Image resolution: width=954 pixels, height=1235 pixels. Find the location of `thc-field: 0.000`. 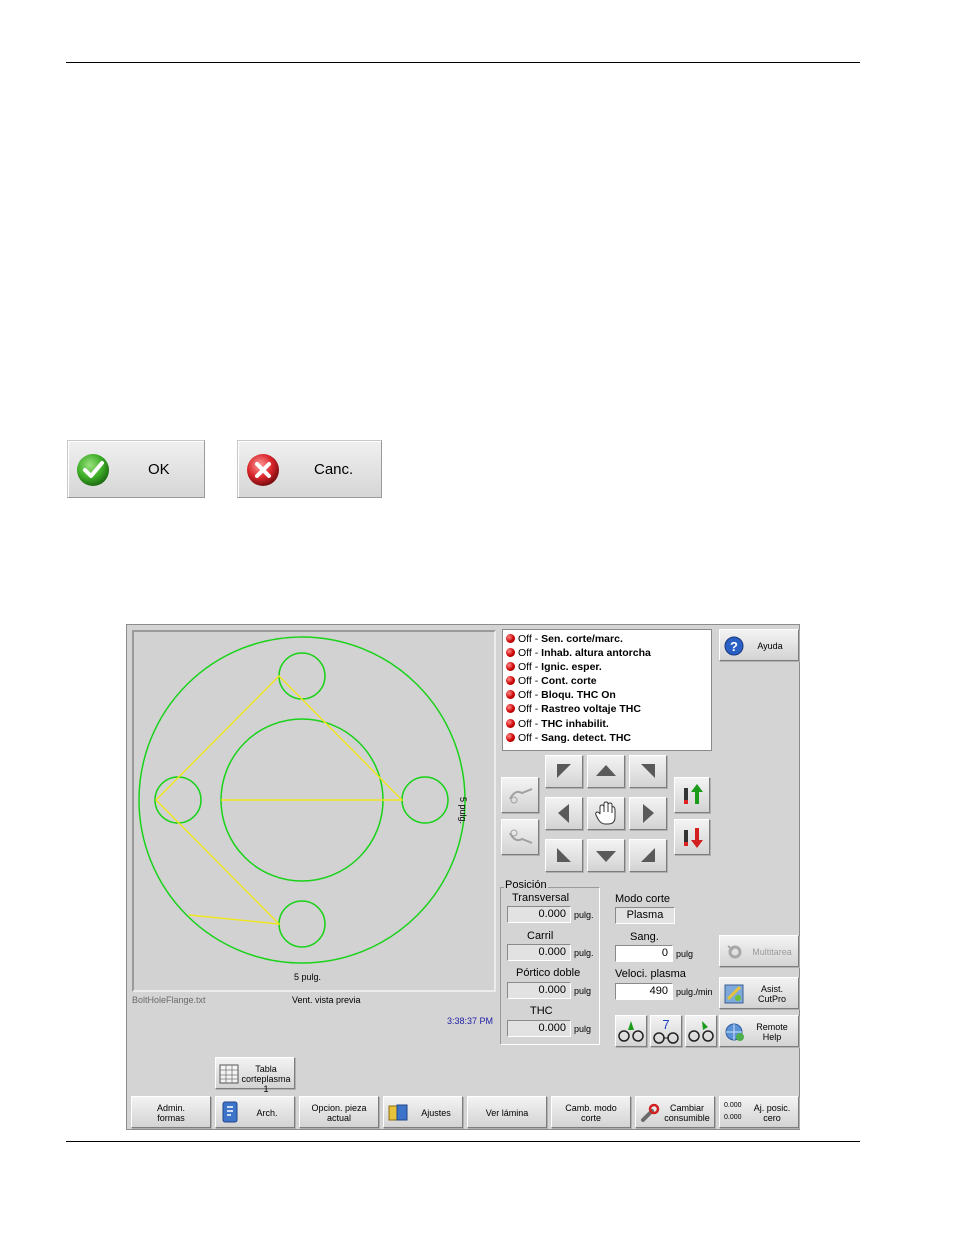

thc-field: 0.000 is located at coordinates (539, 1028).